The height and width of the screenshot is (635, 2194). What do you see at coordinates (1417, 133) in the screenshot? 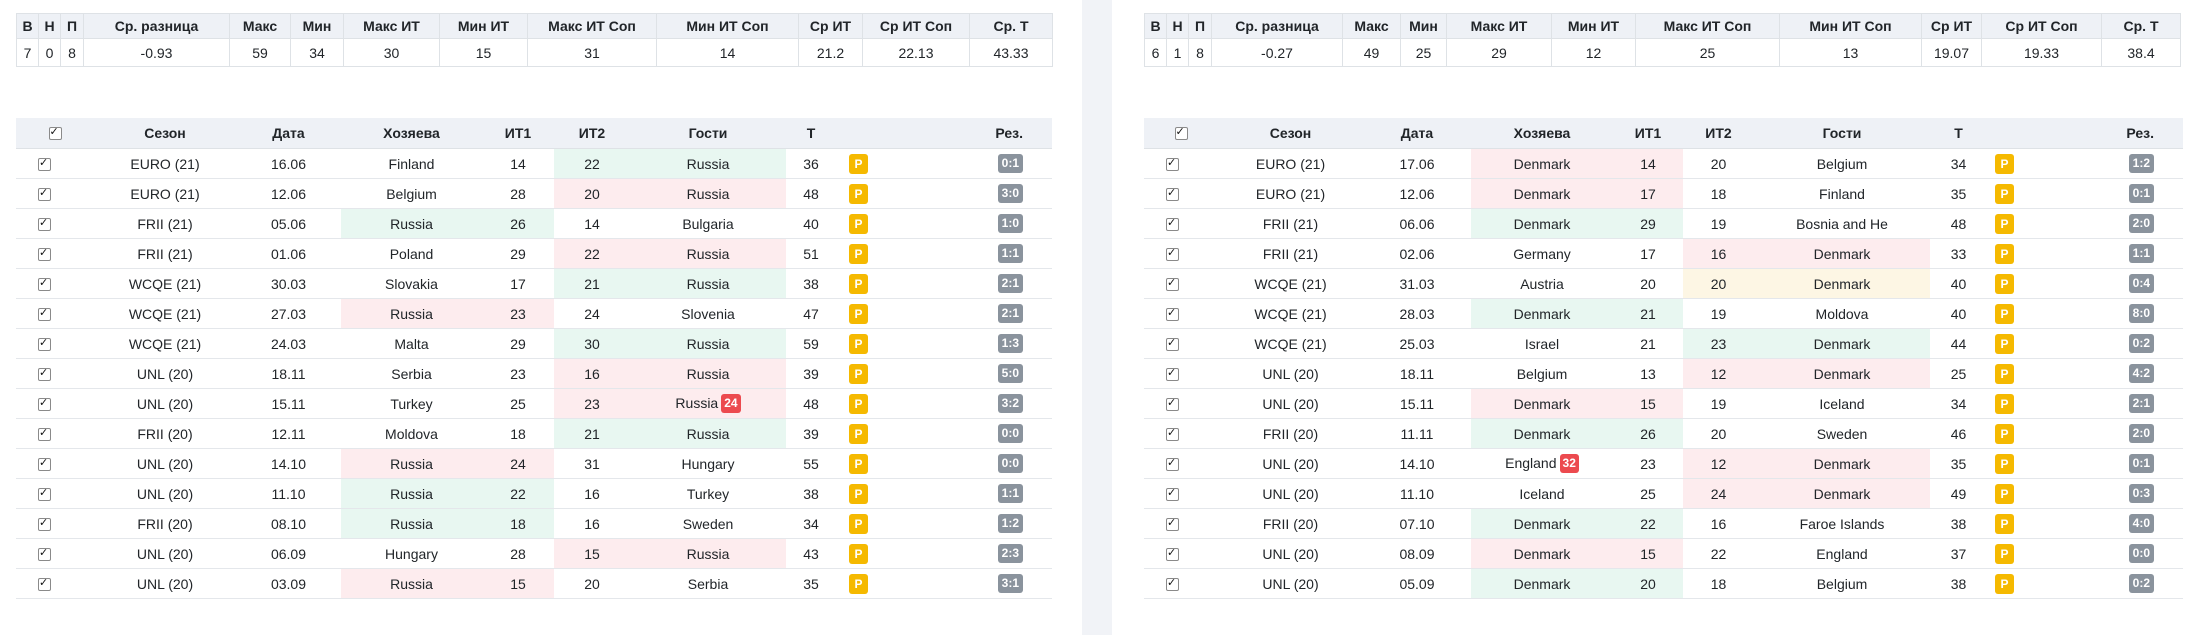
I see `header-date: Дата` at bounding box center [1417, 133].